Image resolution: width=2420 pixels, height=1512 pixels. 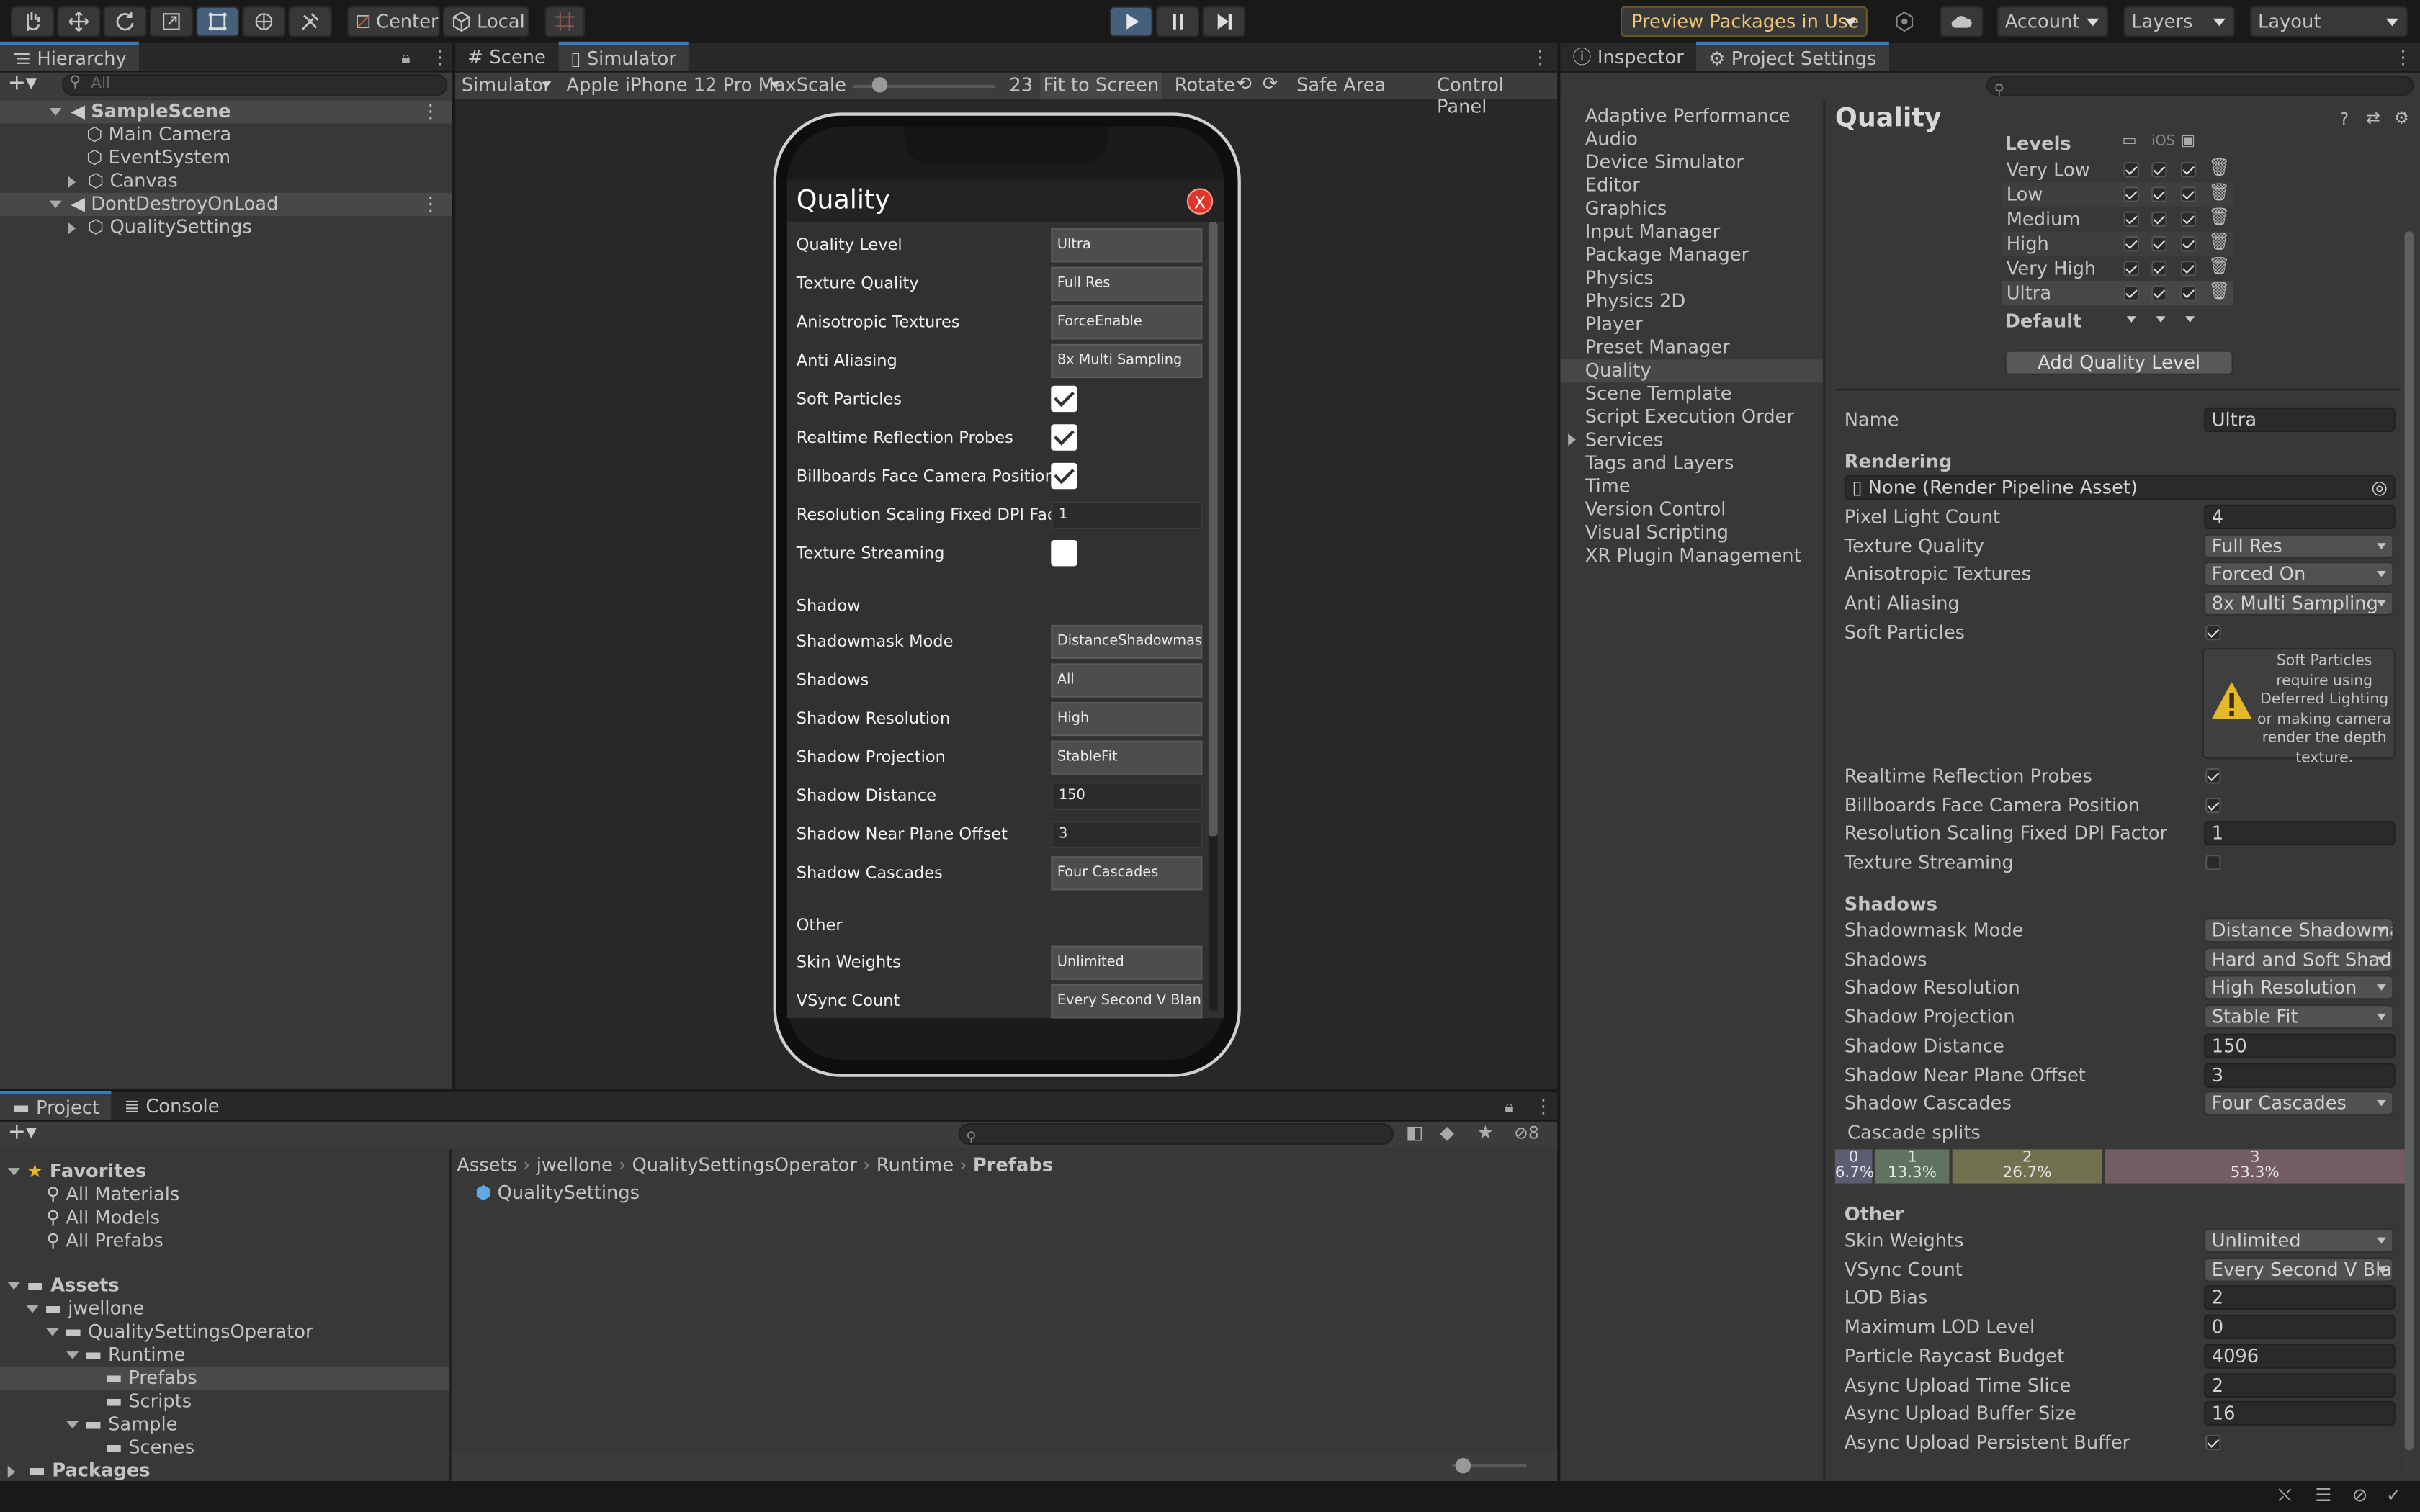 I want to click on phone-setting-dropdown: Full Res, so click(x=1127, y=283).